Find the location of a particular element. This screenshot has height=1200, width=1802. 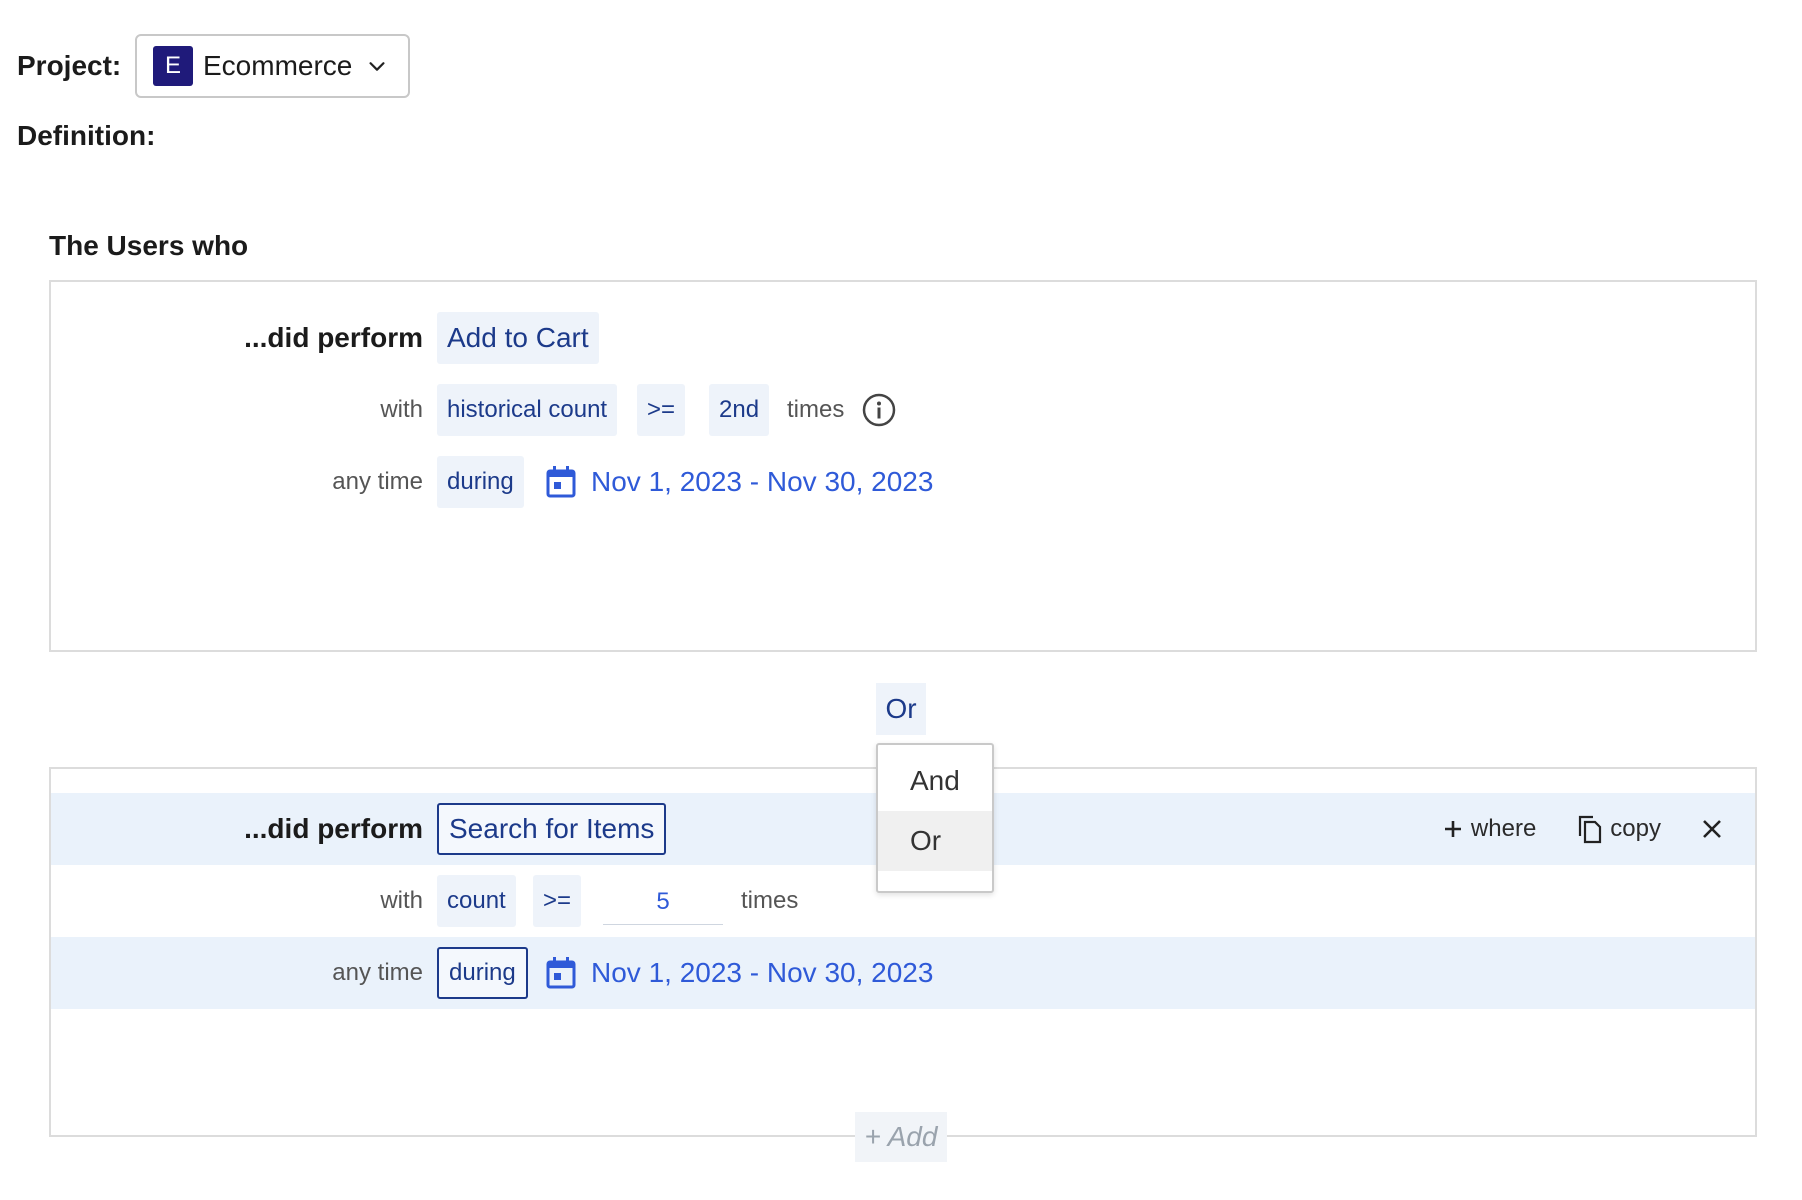

add-where-button: where is located at coordinates (1489, 829).